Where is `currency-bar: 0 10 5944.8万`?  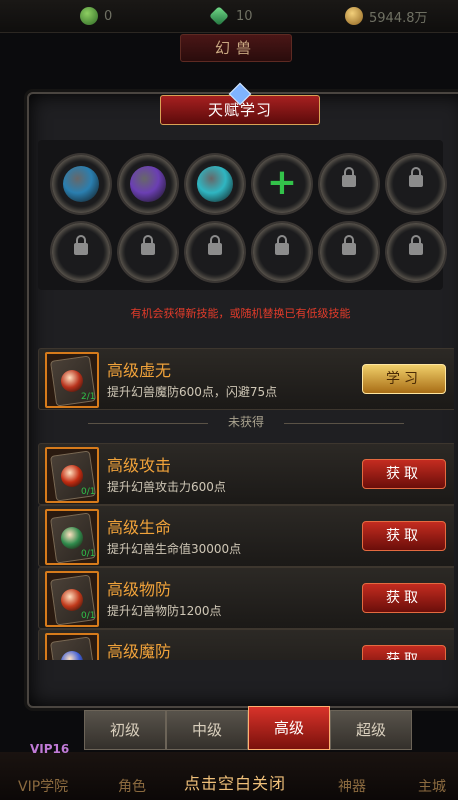
currency-bar: 0 10 5944.8万 is located at coordinates (229, 16).